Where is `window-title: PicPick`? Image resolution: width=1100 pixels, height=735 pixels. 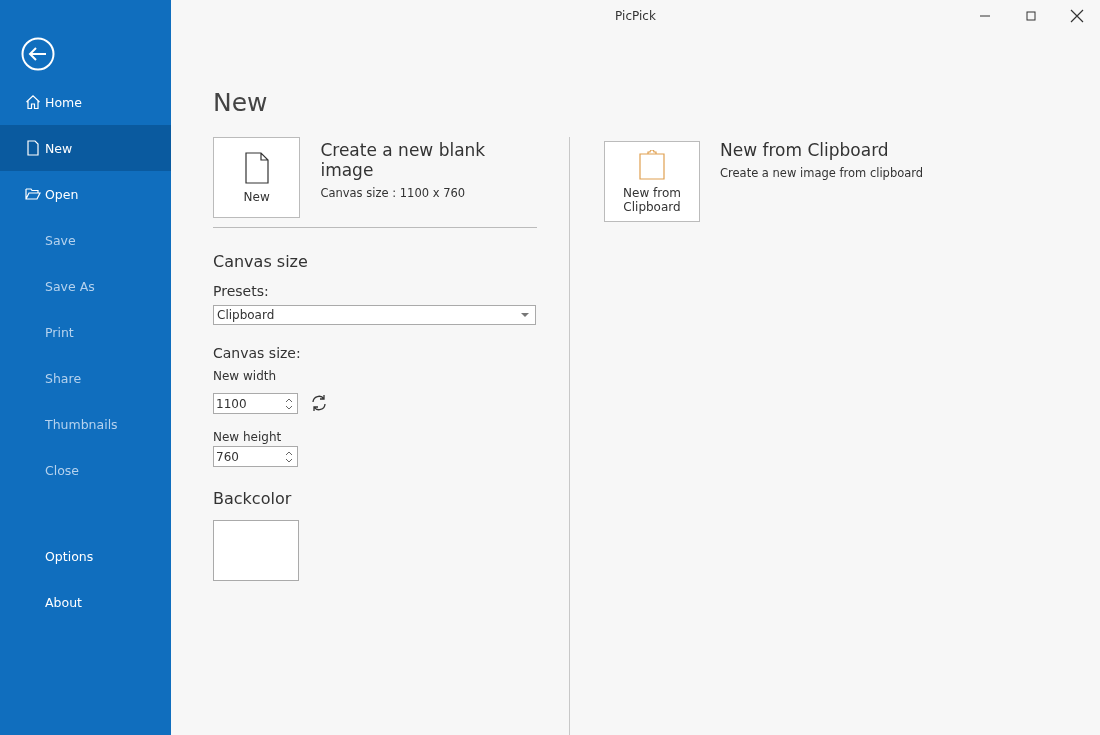
window-title: PicPick is located at coordinates (635, 16).